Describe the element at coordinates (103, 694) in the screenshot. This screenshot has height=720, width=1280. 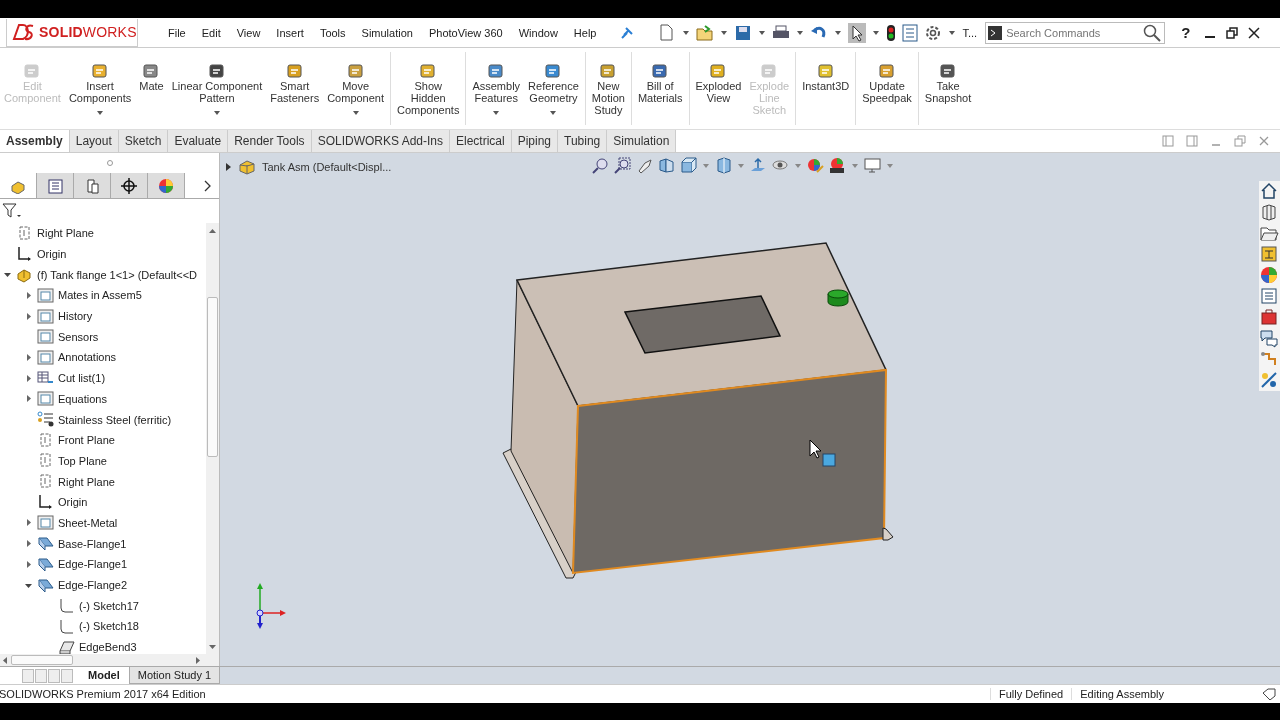
I see `status-text: SOLIDWORKS Premium 2017 x64 Edition` at that location.